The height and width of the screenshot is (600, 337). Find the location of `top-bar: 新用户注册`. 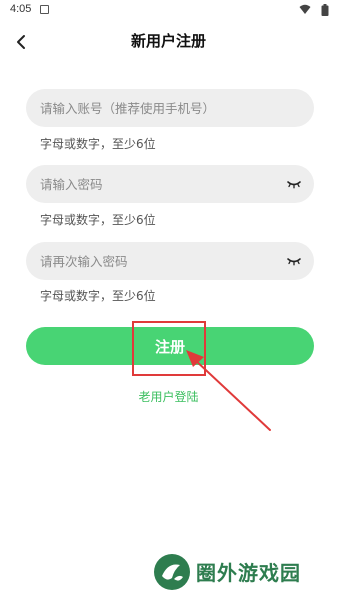

top-bar: 新用户注册 is located at coordinates (168, 42).